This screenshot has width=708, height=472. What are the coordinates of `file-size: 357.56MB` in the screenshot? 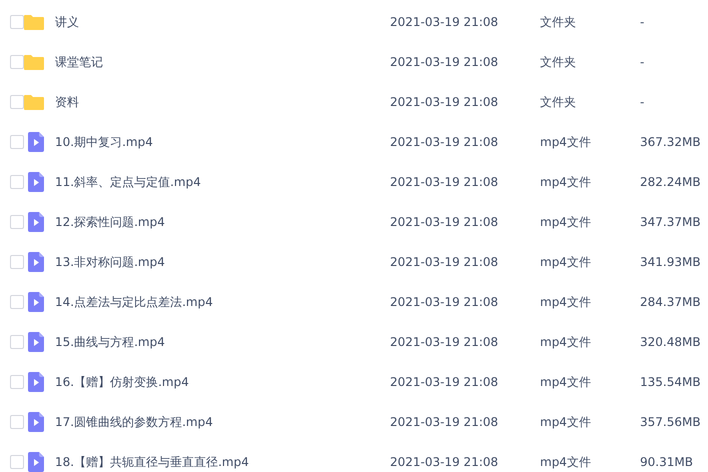 It's located at (671, 422).